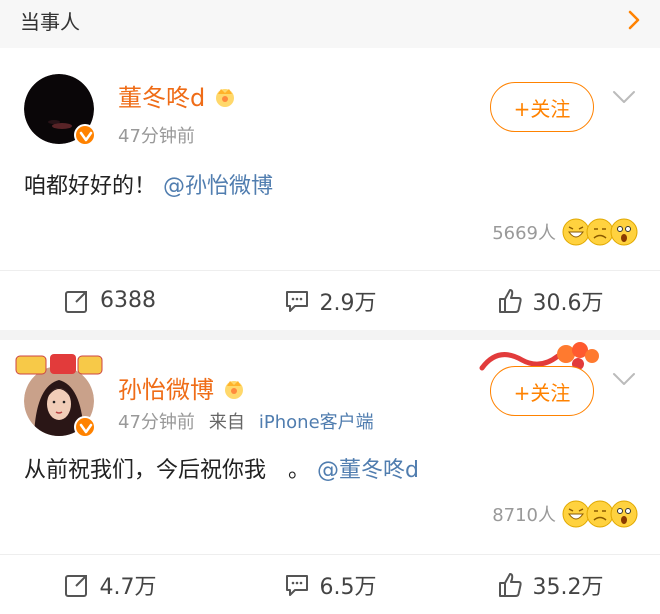  I want to click on mention-link: @董冬咚d, so click(368, 470).